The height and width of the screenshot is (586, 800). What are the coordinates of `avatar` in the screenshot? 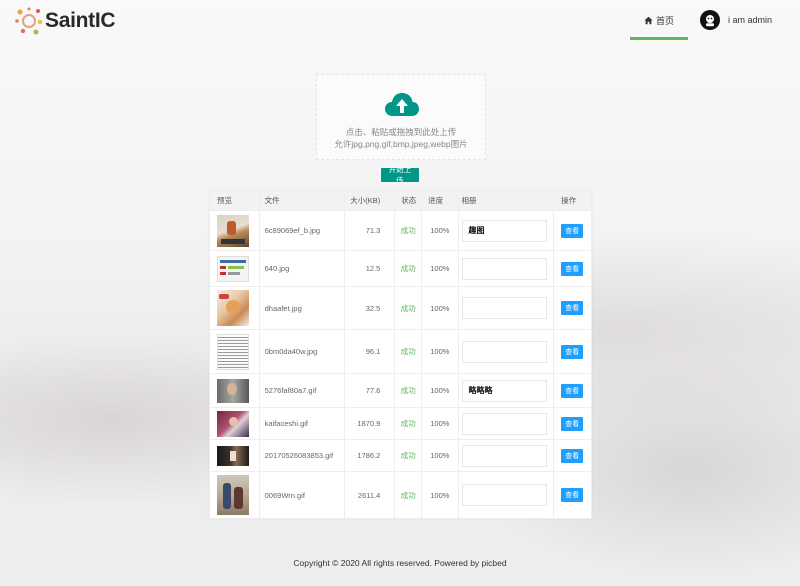 It's located at (710, 20).